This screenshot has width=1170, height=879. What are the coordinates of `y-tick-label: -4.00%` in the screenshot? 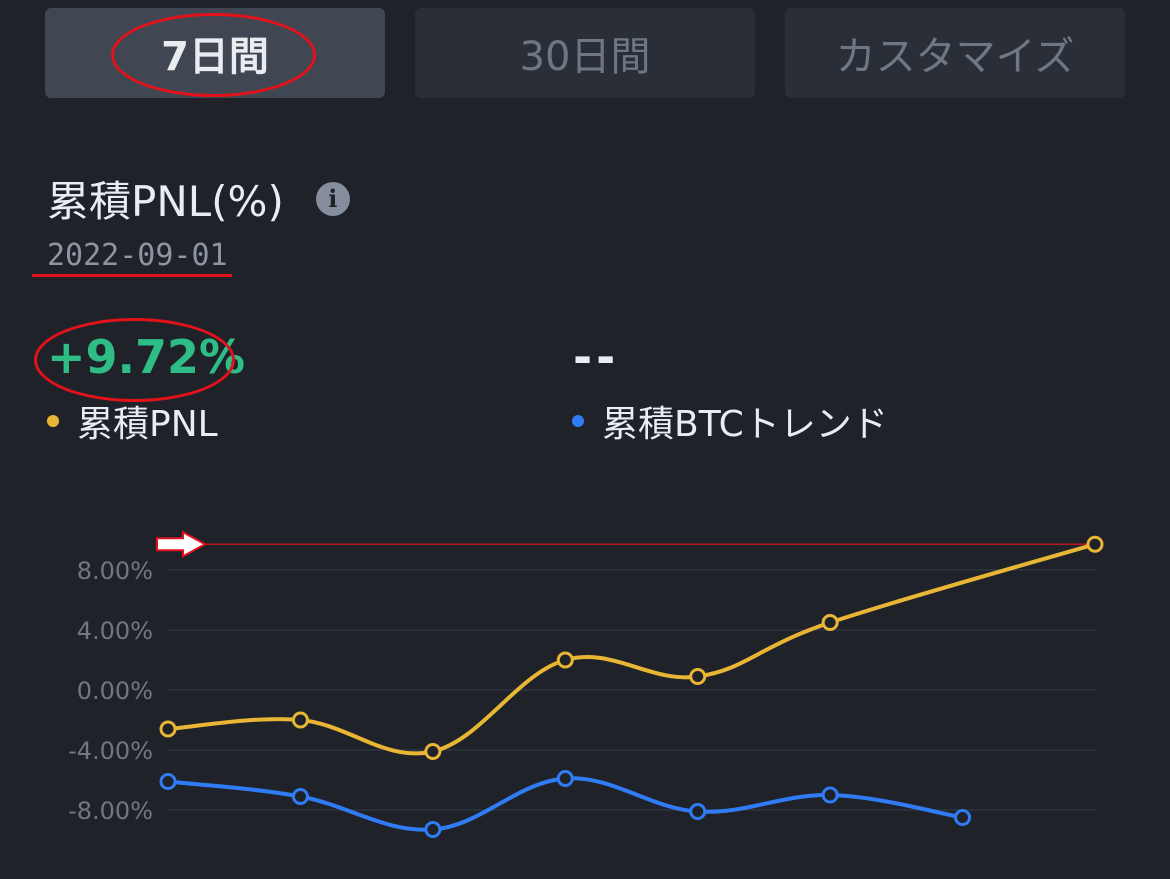 It's located at (110, 751).